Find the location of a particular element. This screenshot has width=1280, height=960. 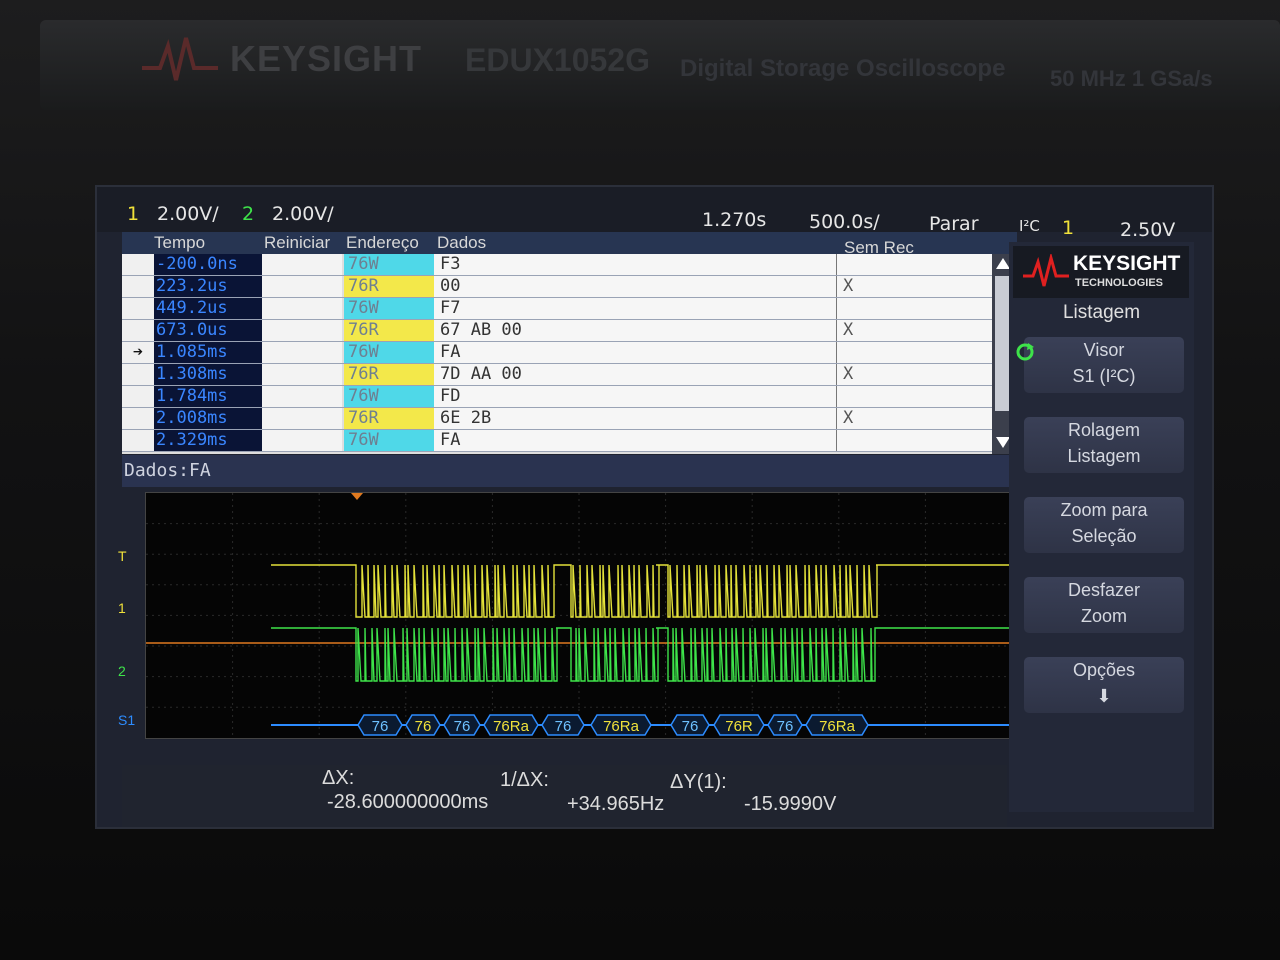

table-row: 1.784ms 76W FD is located at coordinates (569, 397).